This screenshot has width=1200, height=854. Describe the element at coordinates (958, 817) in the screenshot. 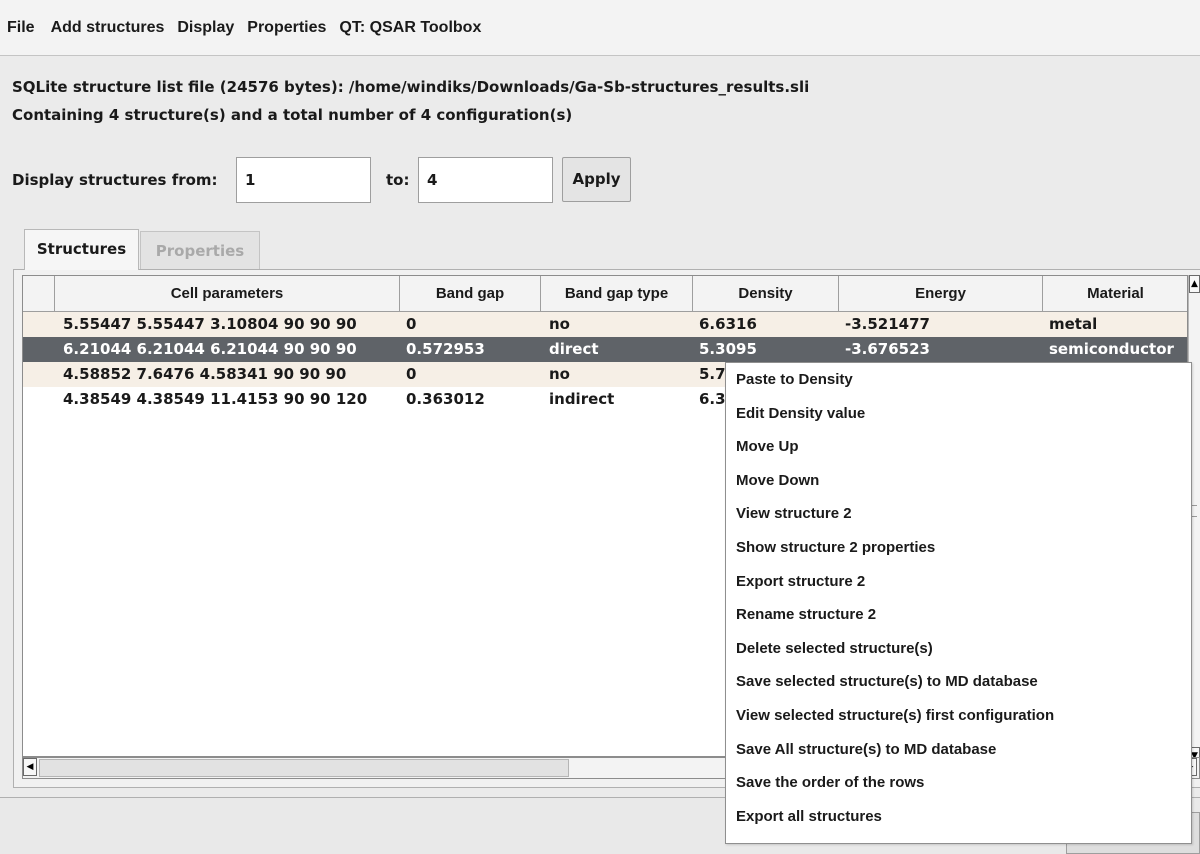

I see `menu-item-export-all: Export all structures` at that location.